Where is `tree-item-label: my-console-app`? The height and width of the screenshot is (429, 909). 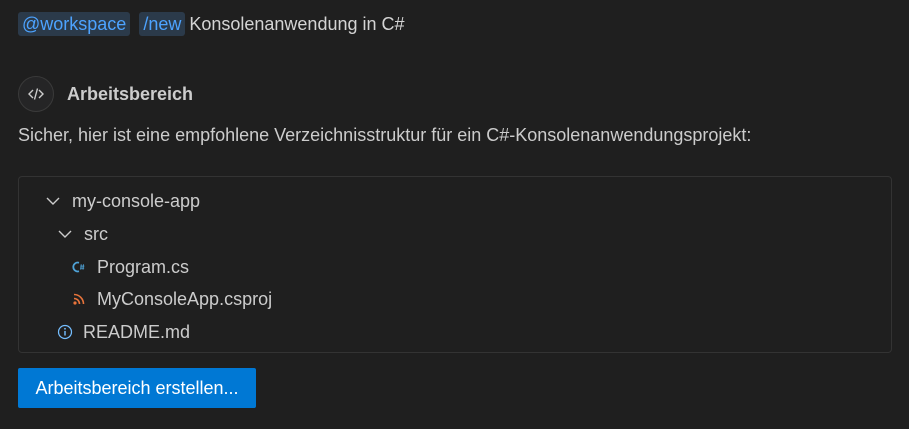
tree-item-label: my-console-app is located at coordinates (136, 200).